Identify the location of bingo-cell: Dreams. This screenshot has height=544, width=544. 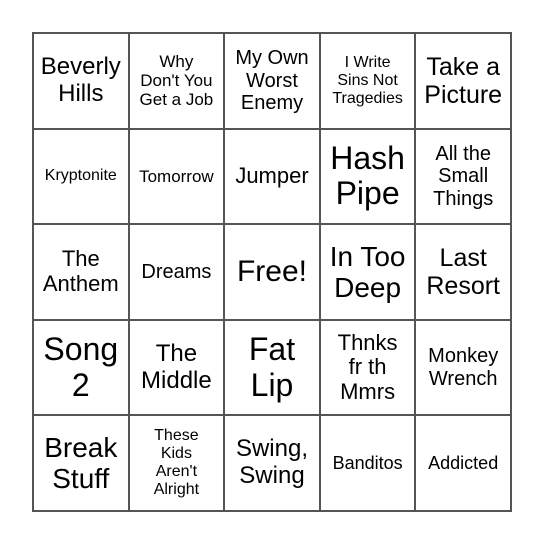
(176, 272).